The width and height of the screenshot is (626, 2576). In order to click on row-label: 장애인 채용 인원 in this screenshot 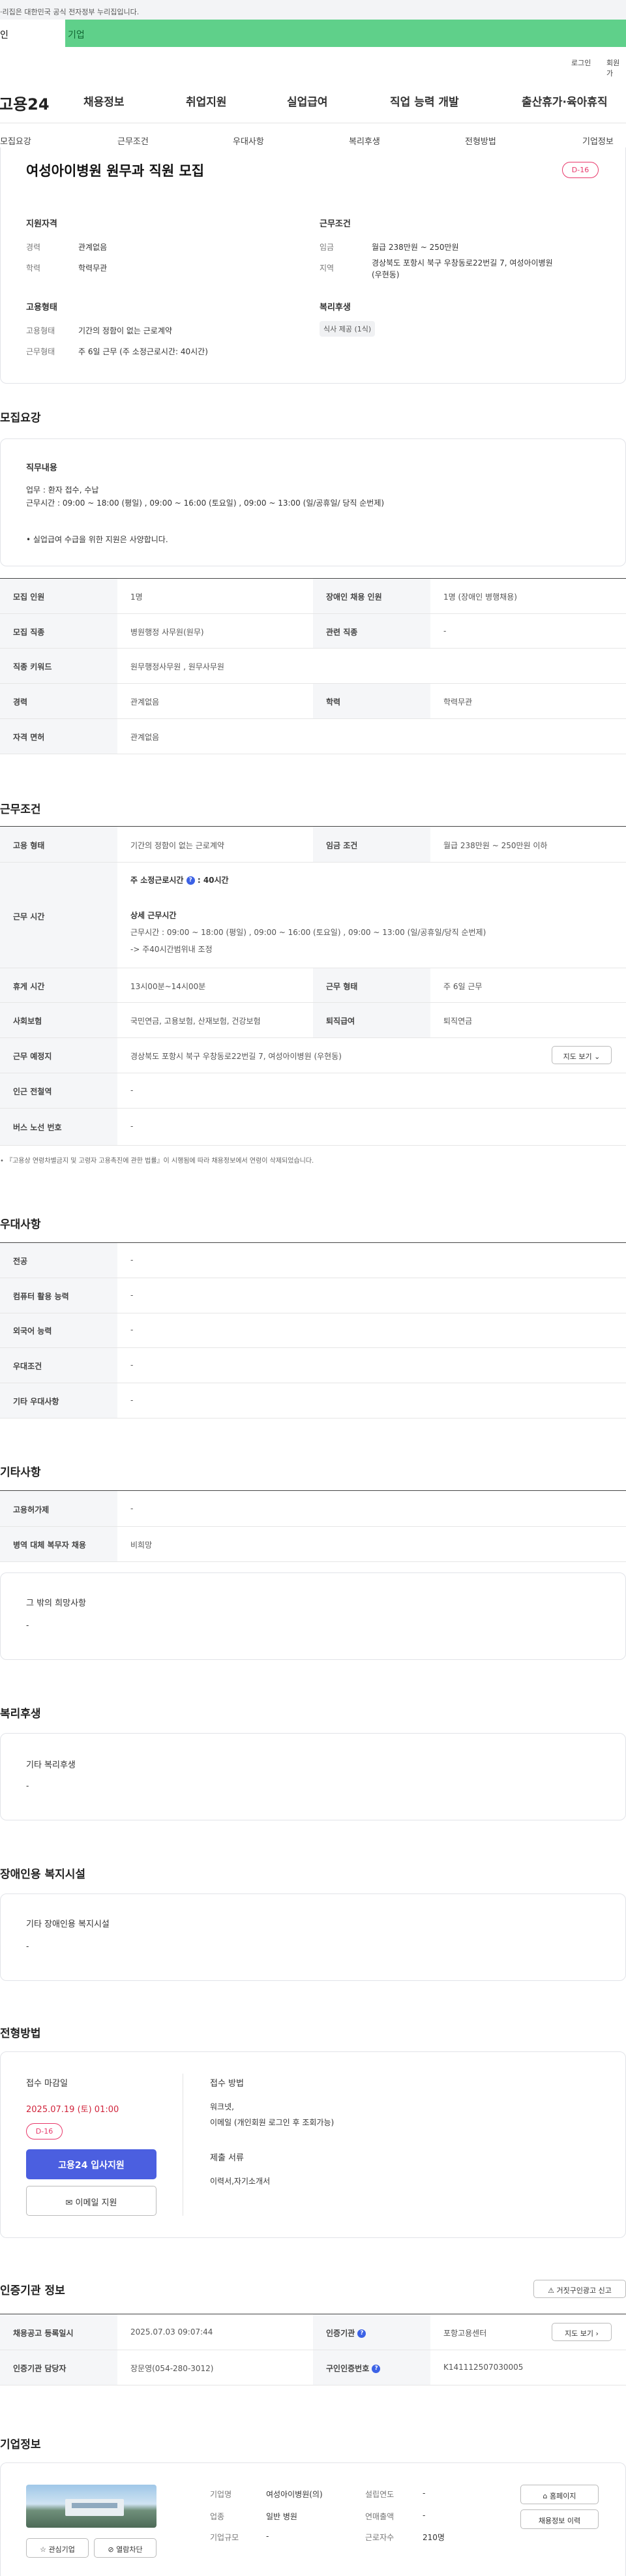, I will do `click(354, 597)`.